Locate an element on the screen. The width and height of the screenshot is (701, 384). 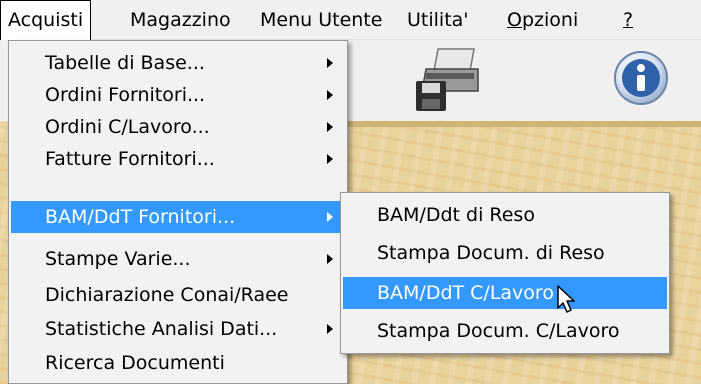
menu-item-ricerca-documenti: Ricerca Documenti is located at coordinates (178, 363).